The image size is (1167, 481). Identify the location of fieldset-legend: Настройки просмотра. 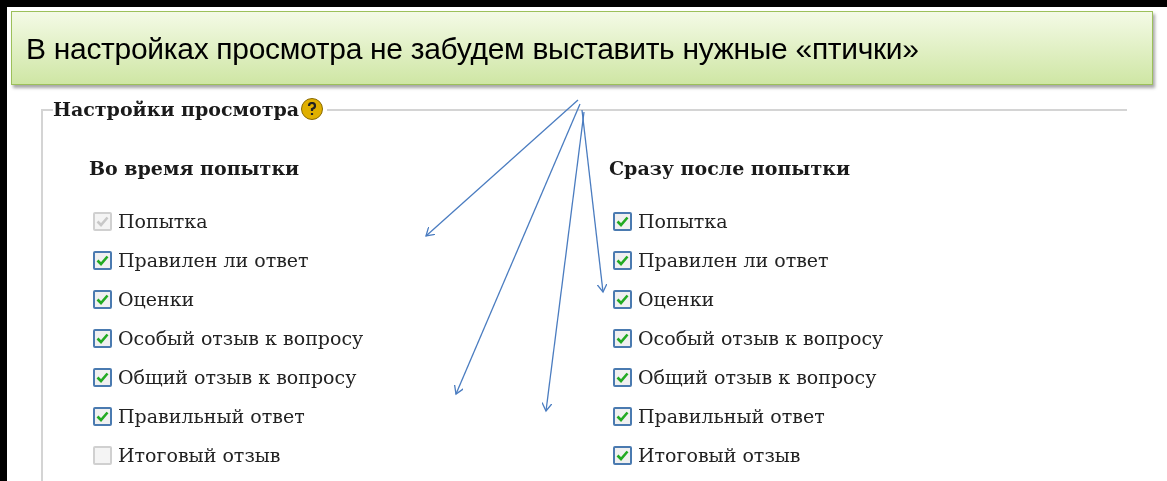
(176, 109).